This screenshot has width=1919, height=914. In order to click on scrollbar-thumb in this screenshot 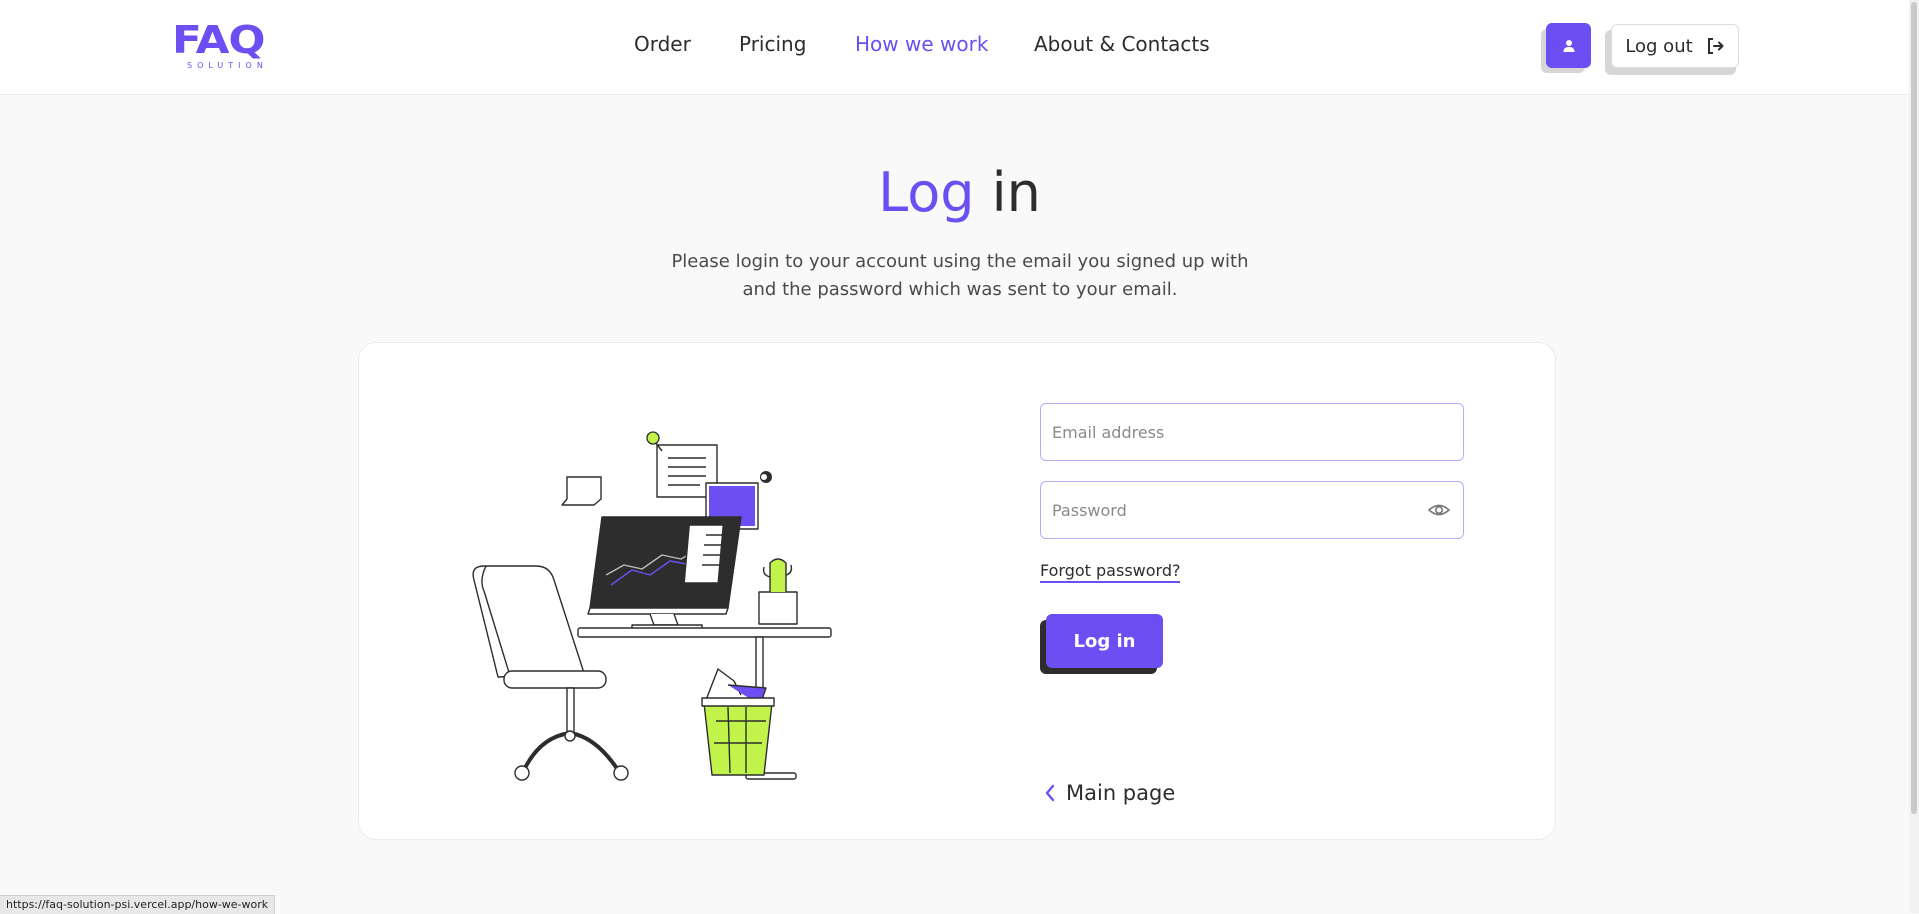, I will do `click(1914, 408)`.